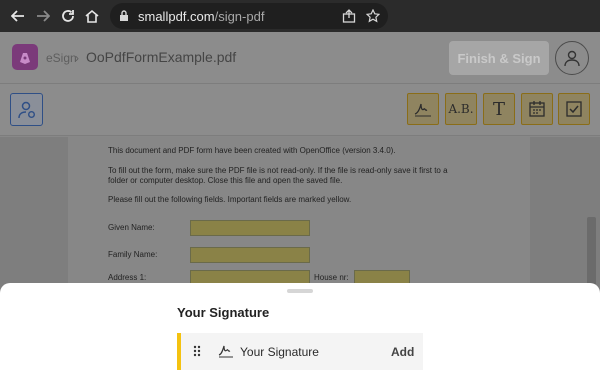  I want to click on text-icon: T, so click(498, 109).